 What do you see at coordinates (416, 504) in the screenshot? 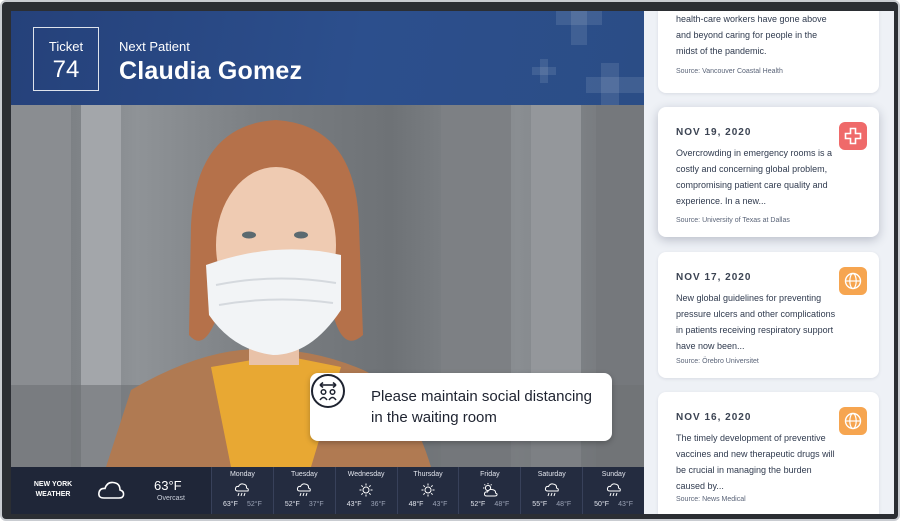
I see `day-high: 48°F` at bounding box center [416, 504].